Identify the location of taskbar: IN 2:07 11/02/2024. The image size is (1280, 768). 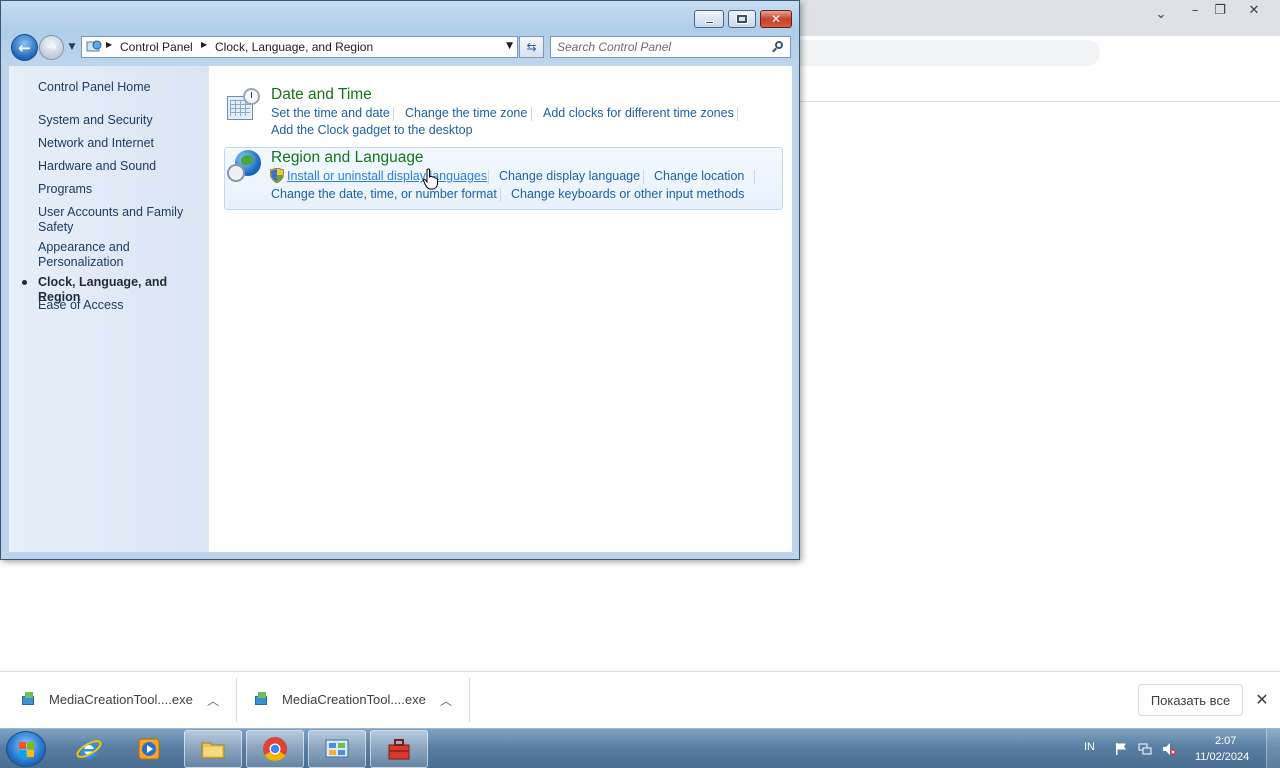
(640, 748).